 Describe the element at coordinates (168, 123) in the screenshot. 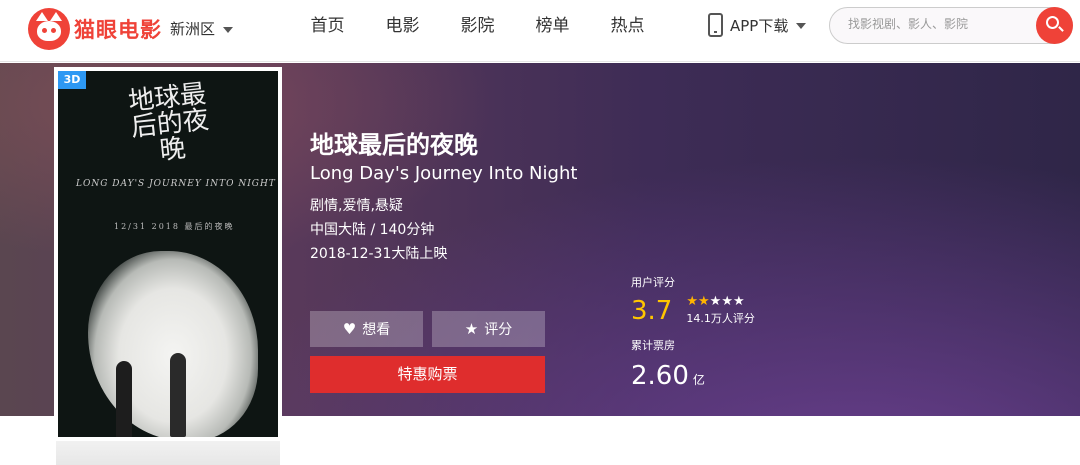

I see `poster-title-art: 地球最后的夜晚` at that location.